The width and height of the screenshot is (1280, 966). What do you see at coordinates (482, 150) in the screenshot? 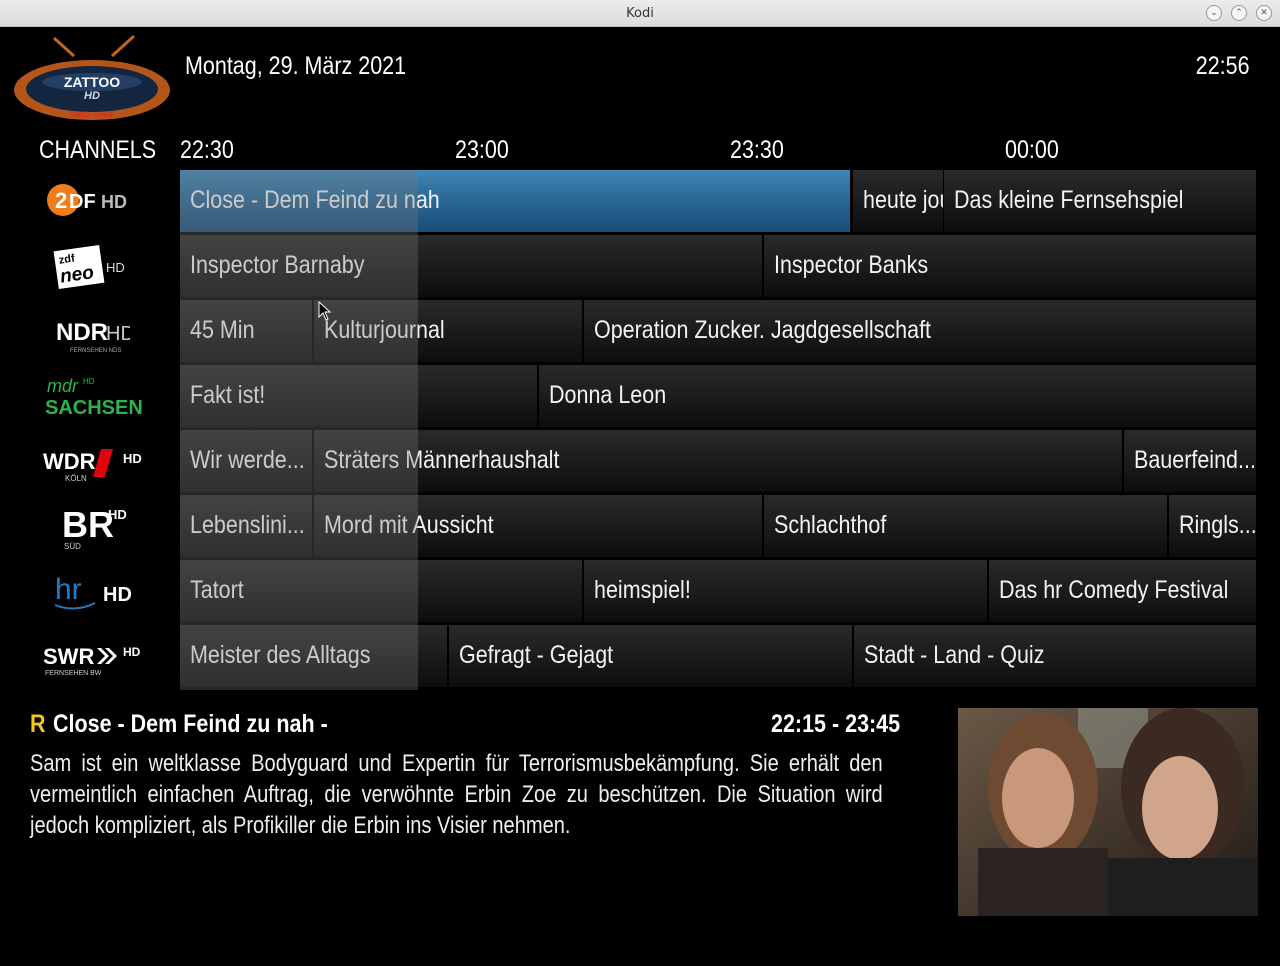
I see `timeline-tick: 23:00` at bounding box center [482, 150].